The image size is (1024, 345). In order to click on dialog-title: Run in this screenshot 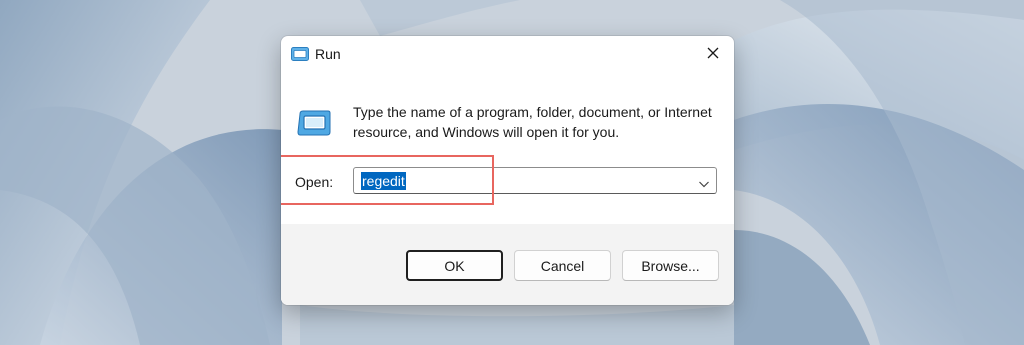, I will do `click(328, 54)`.